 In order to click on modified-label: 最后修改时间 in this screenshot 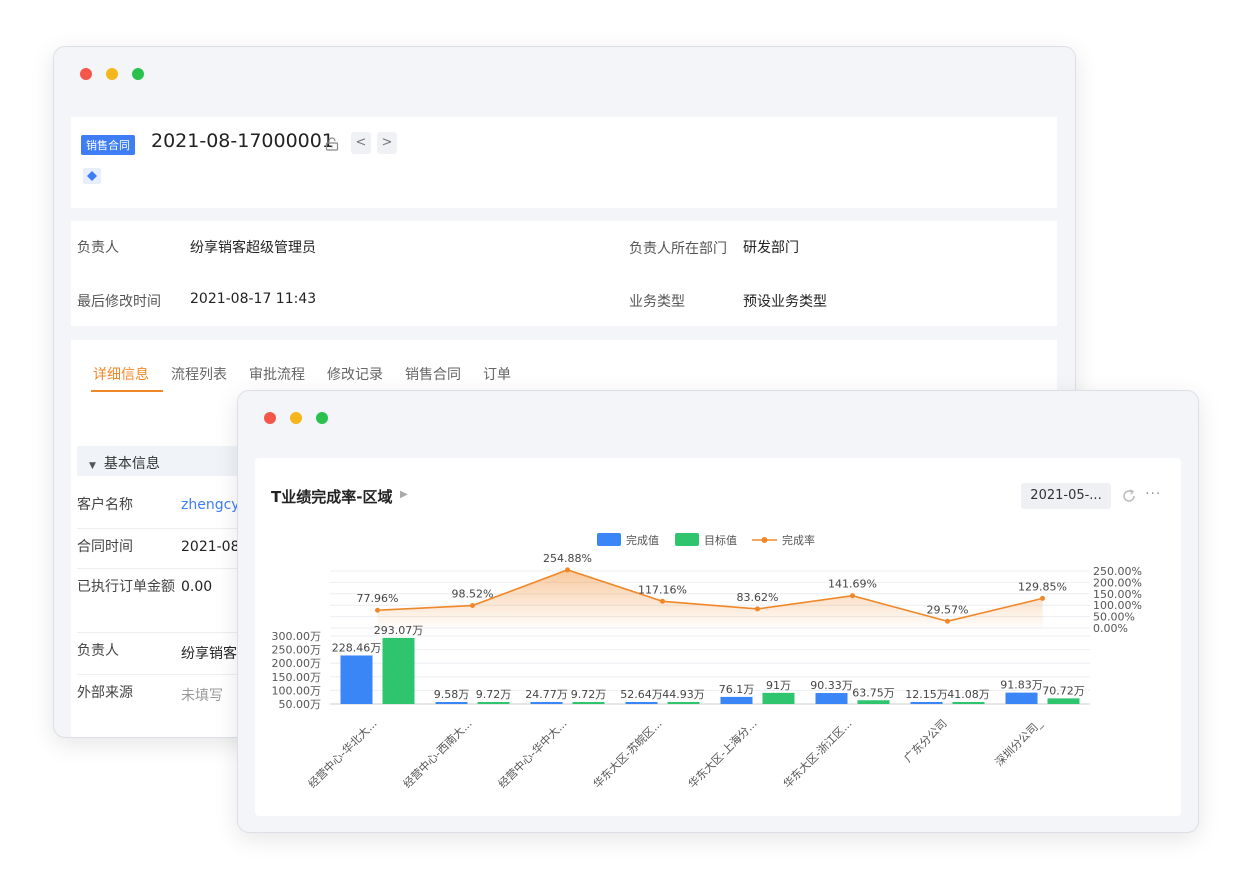, I will do `click(119, 302)`.